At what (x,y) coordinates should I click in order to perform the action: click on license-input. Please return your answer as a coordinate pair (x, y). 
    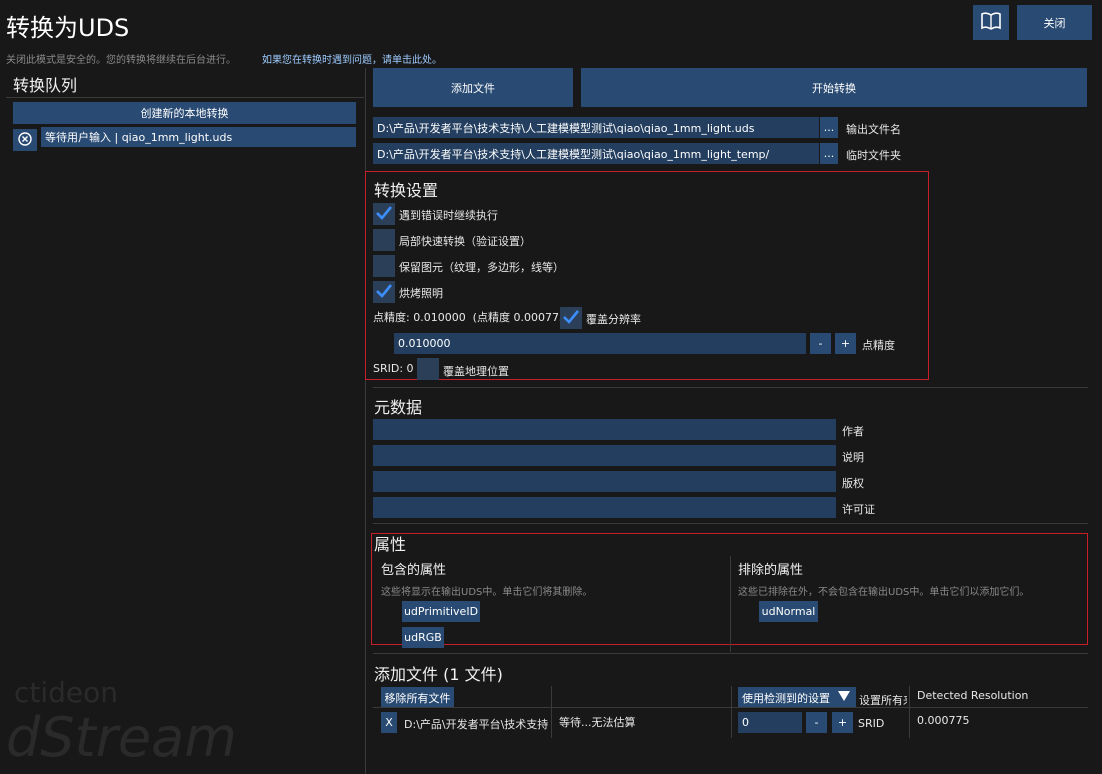
    Looking at the image, I should click on (604, 507).